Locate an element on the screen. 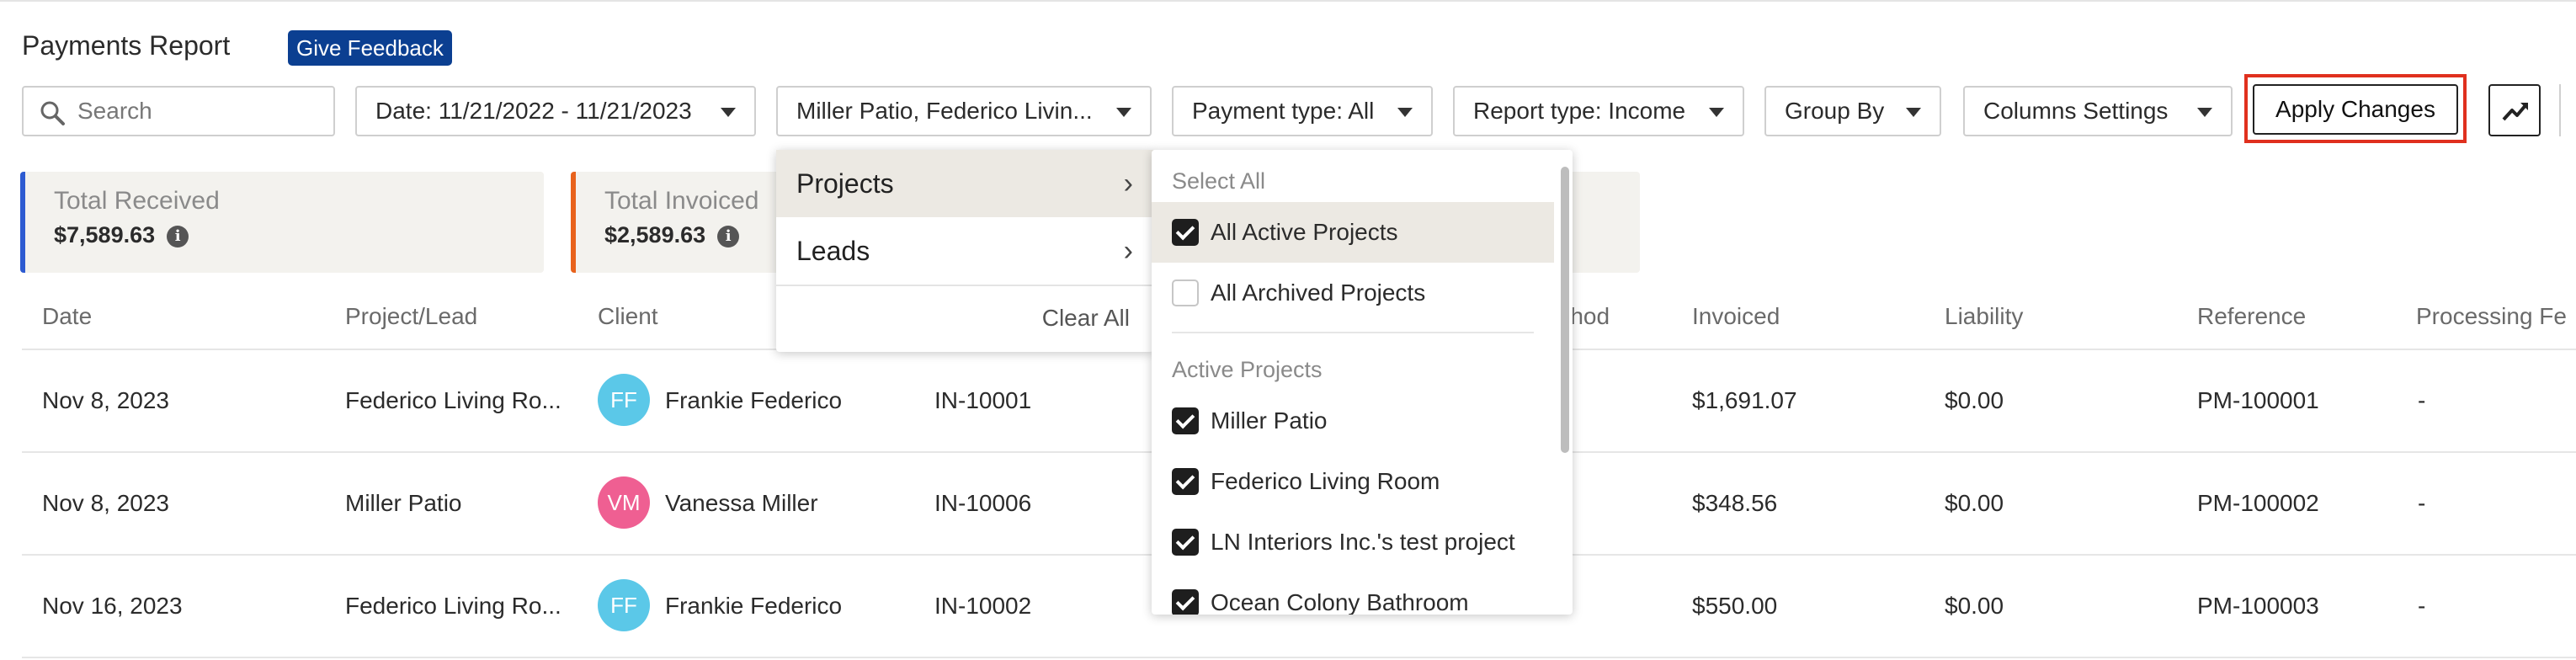 Image resolution: width=2576 pixels, height=660 pixels. checkbox-project: Miller Patio is located at coordinates (1353, 421).